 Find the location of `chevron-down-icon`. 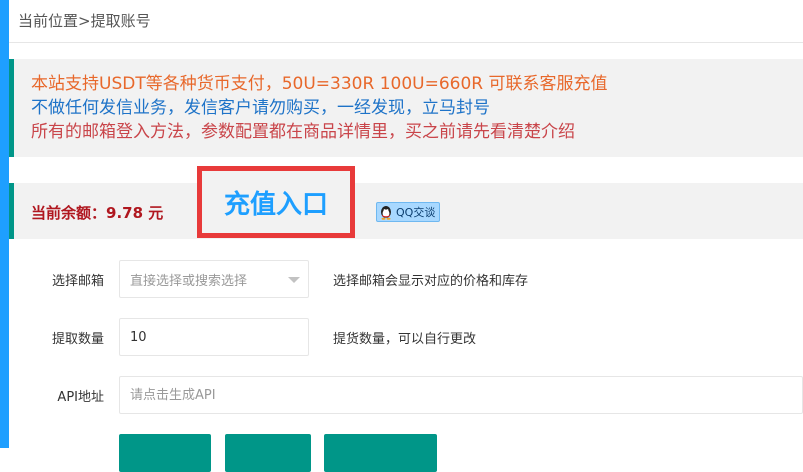

chevron-down-icon is located at coordinates (294, 280).